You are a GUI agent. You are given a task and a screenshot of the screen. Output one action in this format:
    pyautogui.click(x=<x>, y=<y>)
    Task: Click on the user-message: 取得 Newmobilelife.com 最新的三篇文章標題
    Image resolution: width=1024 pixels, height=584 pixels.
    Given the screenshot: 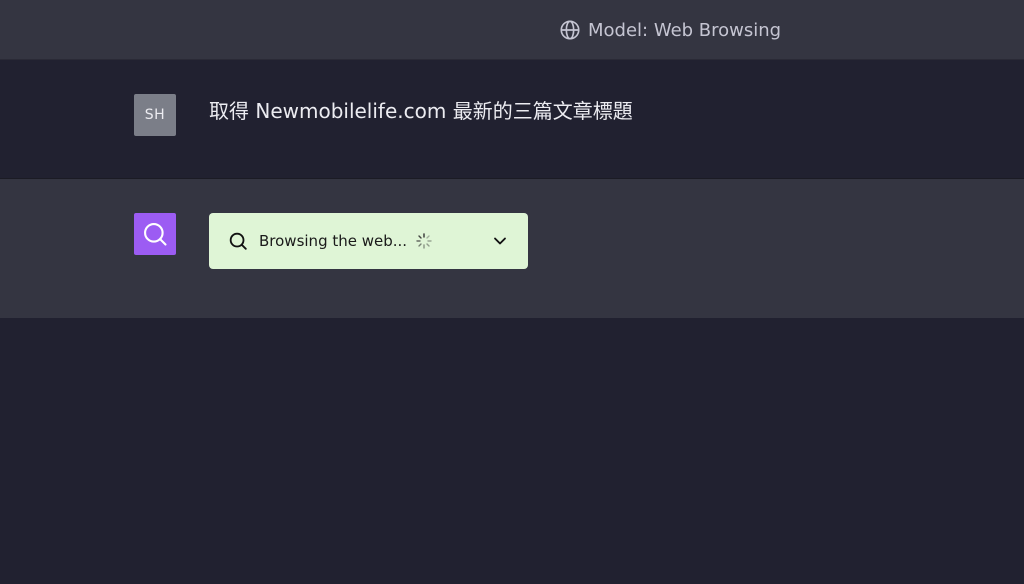 What is the action you would take?
    pyautogui.click(x=421, y=111)
    